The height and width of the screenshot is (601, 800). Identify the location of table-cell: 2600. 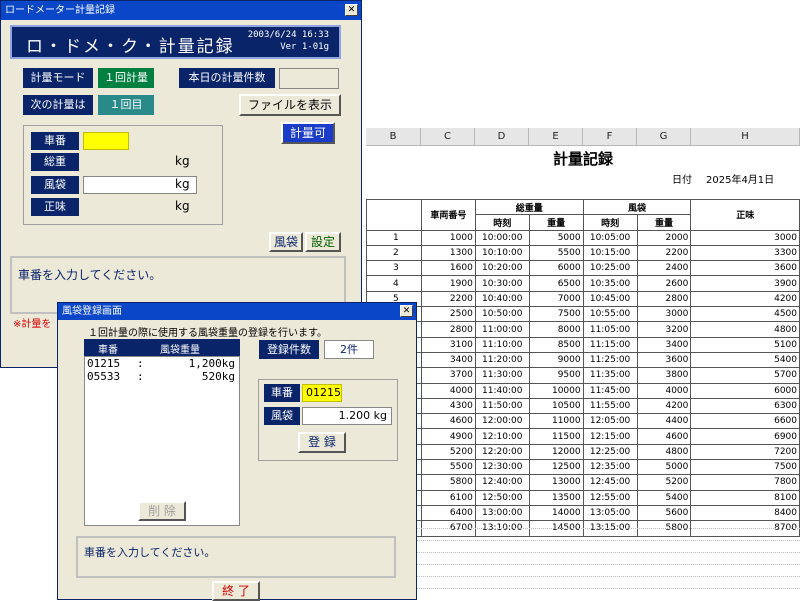
(664, 283).